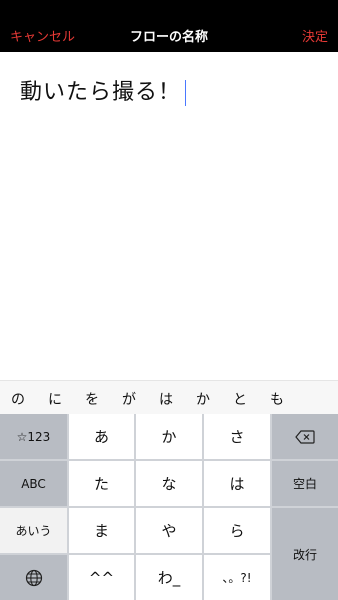 This screenshot has width=338, height=600. I want to click on suggestion-item: が, so click(129, 399).